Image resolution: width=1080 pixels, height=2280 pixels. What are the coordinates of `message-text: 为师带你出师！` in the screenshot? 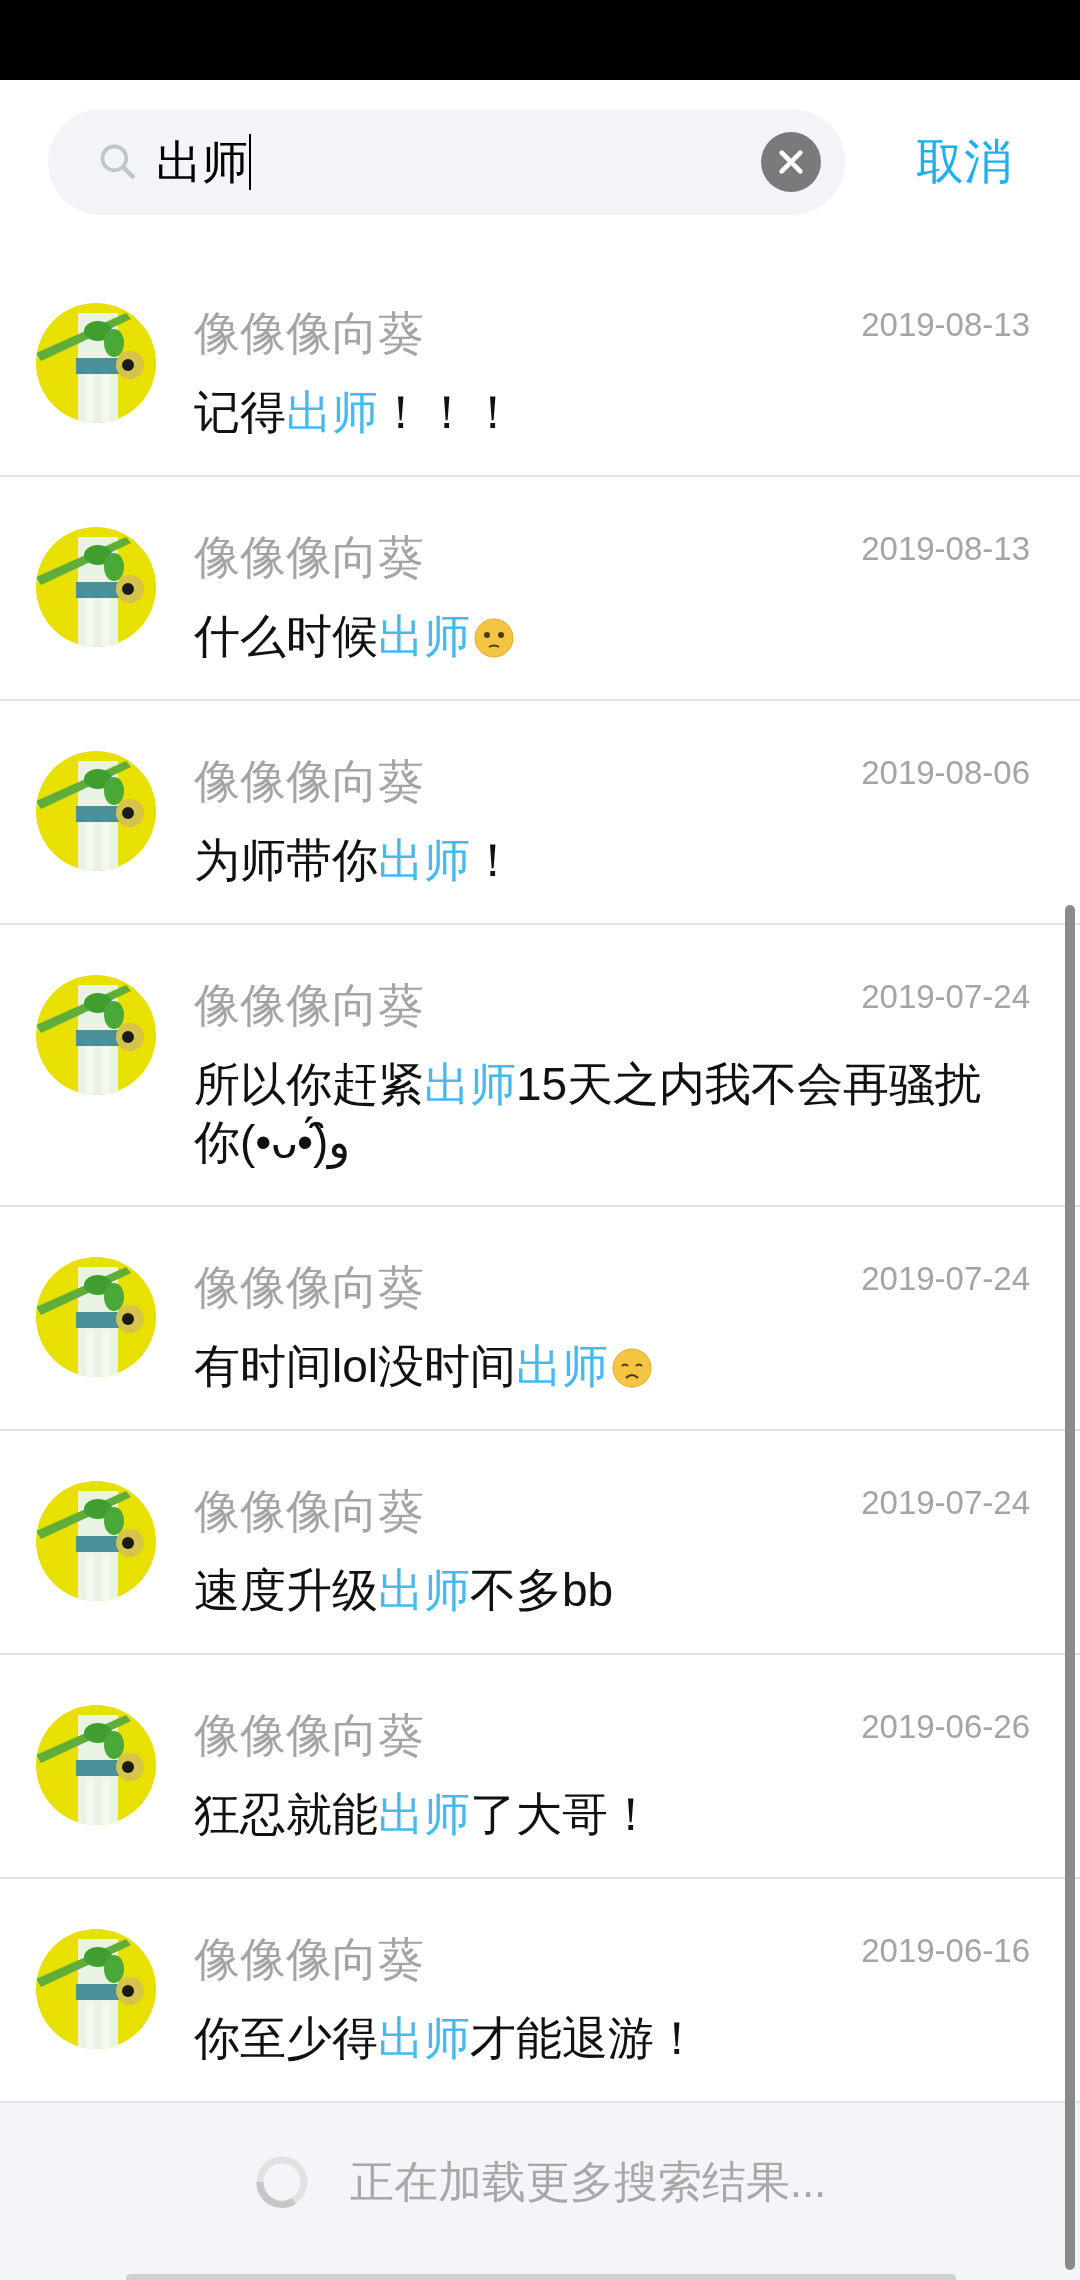 It's located at (355, 860).